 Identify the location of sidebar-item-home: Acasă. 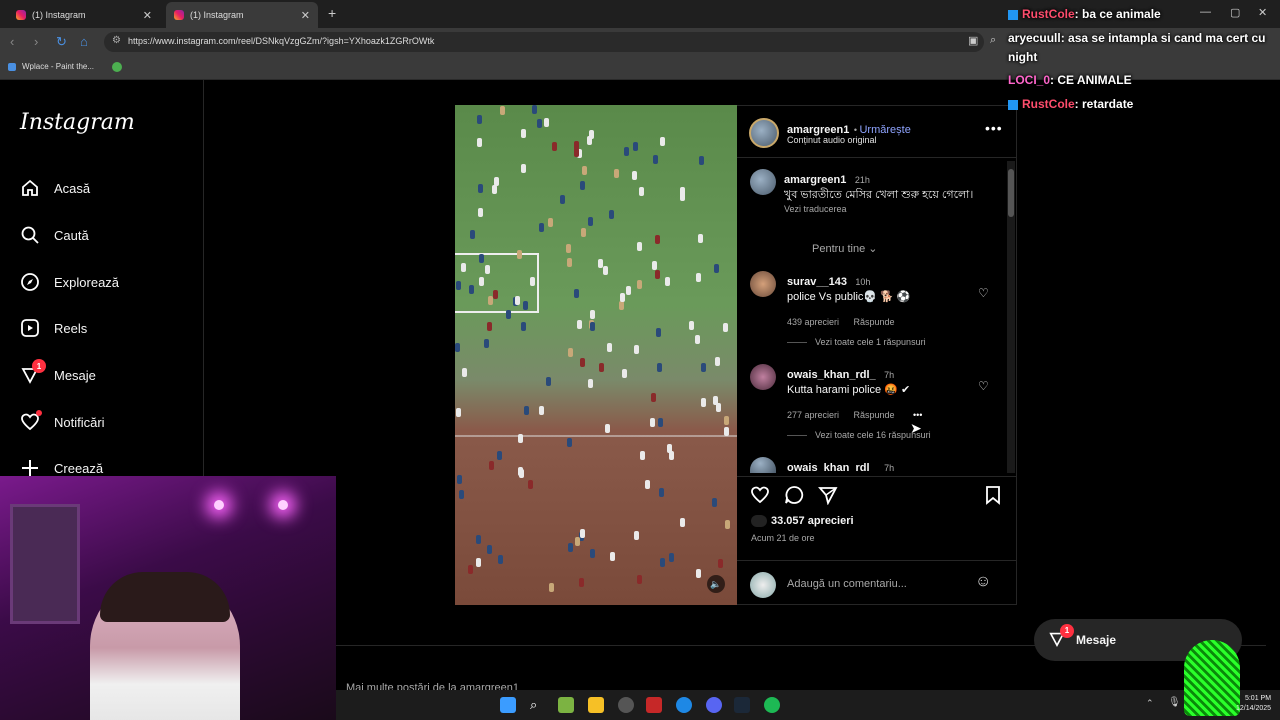
(55, 188).